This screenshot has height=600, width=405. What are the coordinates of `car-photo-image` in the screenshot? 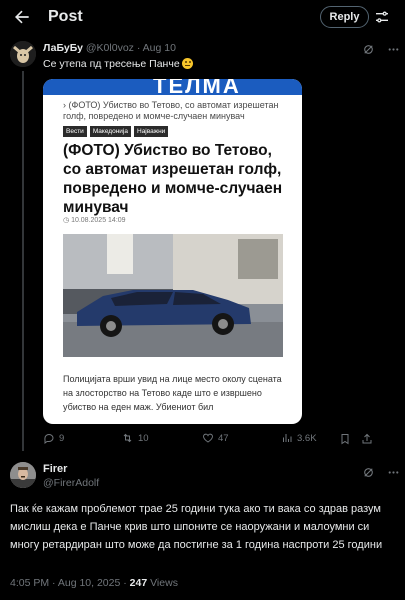 It's located at (173, 295).